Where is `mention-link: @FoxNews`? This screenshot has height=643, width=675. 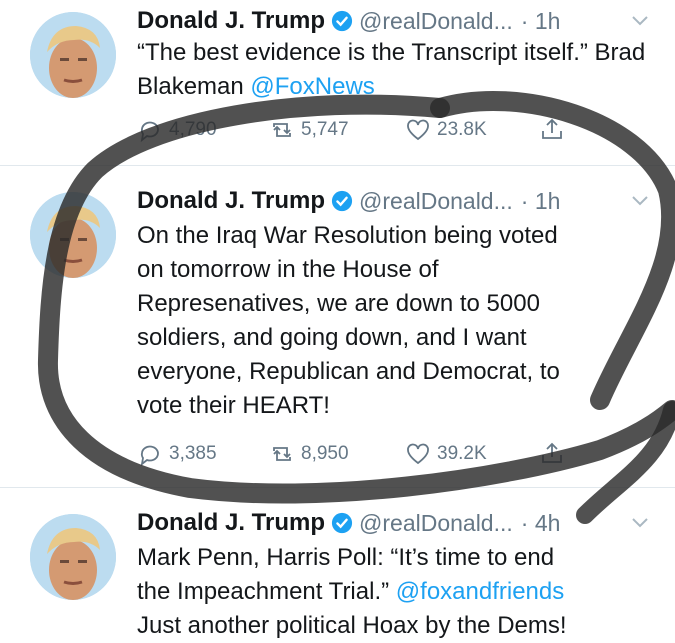
mention-link: @FoxNews is located at coordinates (312, 86).